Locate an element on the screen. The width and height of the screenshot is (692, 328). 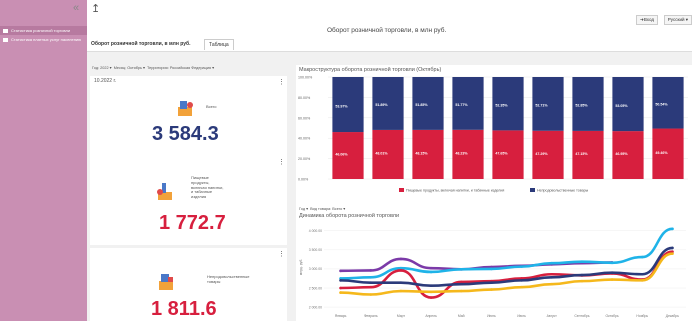
tab-table: Таблица is located at coordinates (219, 44).